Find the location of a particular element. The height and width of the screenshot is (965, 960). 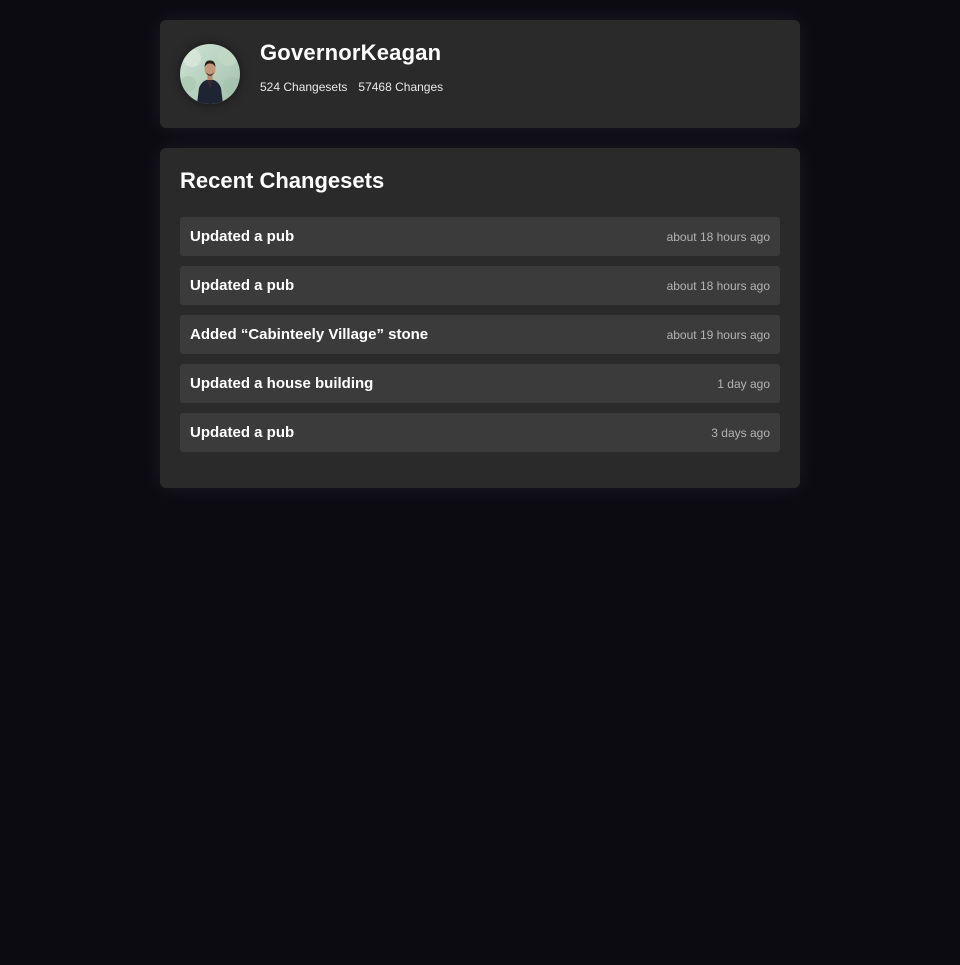

changeset-title: Updated a house building is located at coordinates (282, 383).